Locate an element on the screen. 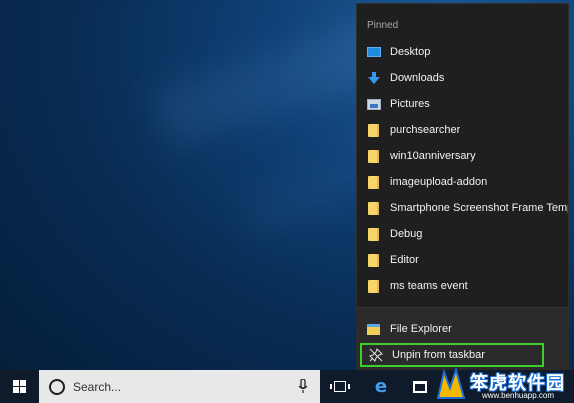  pictures-icon is located at coordinates (373, 104).